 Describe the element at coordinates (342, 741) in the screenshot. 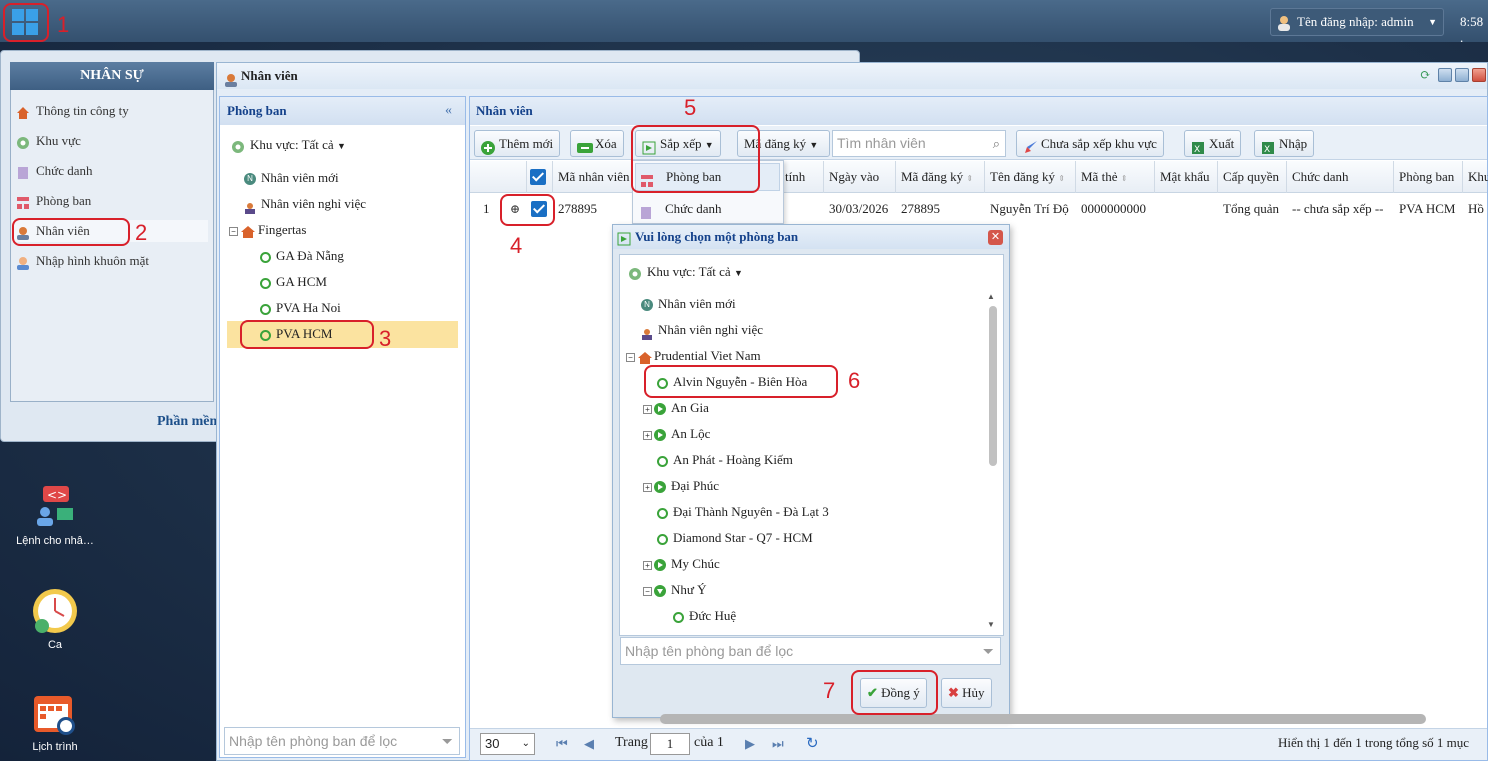

I see `department-filter-input: Nhập tên phòng ban để lọc ⏷` at that location.